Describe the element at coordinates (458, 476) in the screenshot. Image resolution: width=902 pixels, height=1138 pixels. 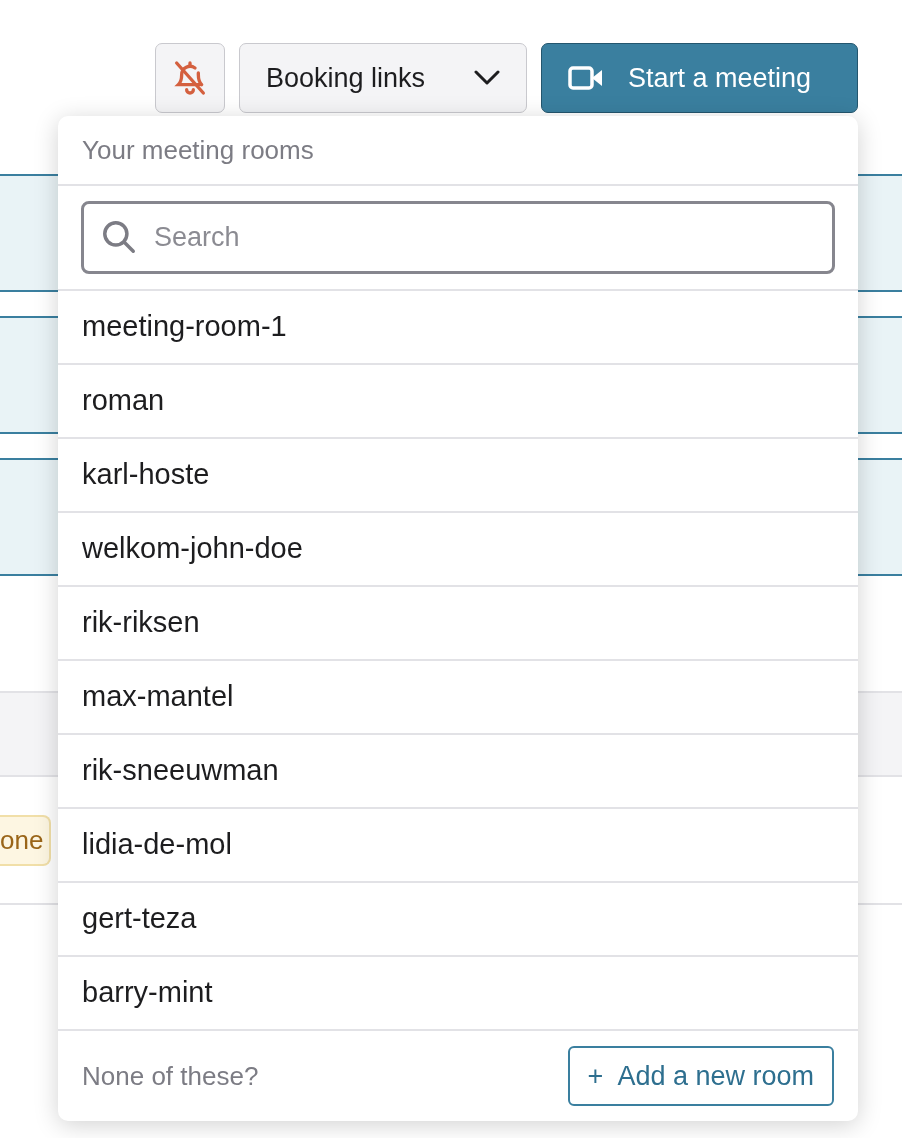
I see `room-item: karl-hoste` at that location.